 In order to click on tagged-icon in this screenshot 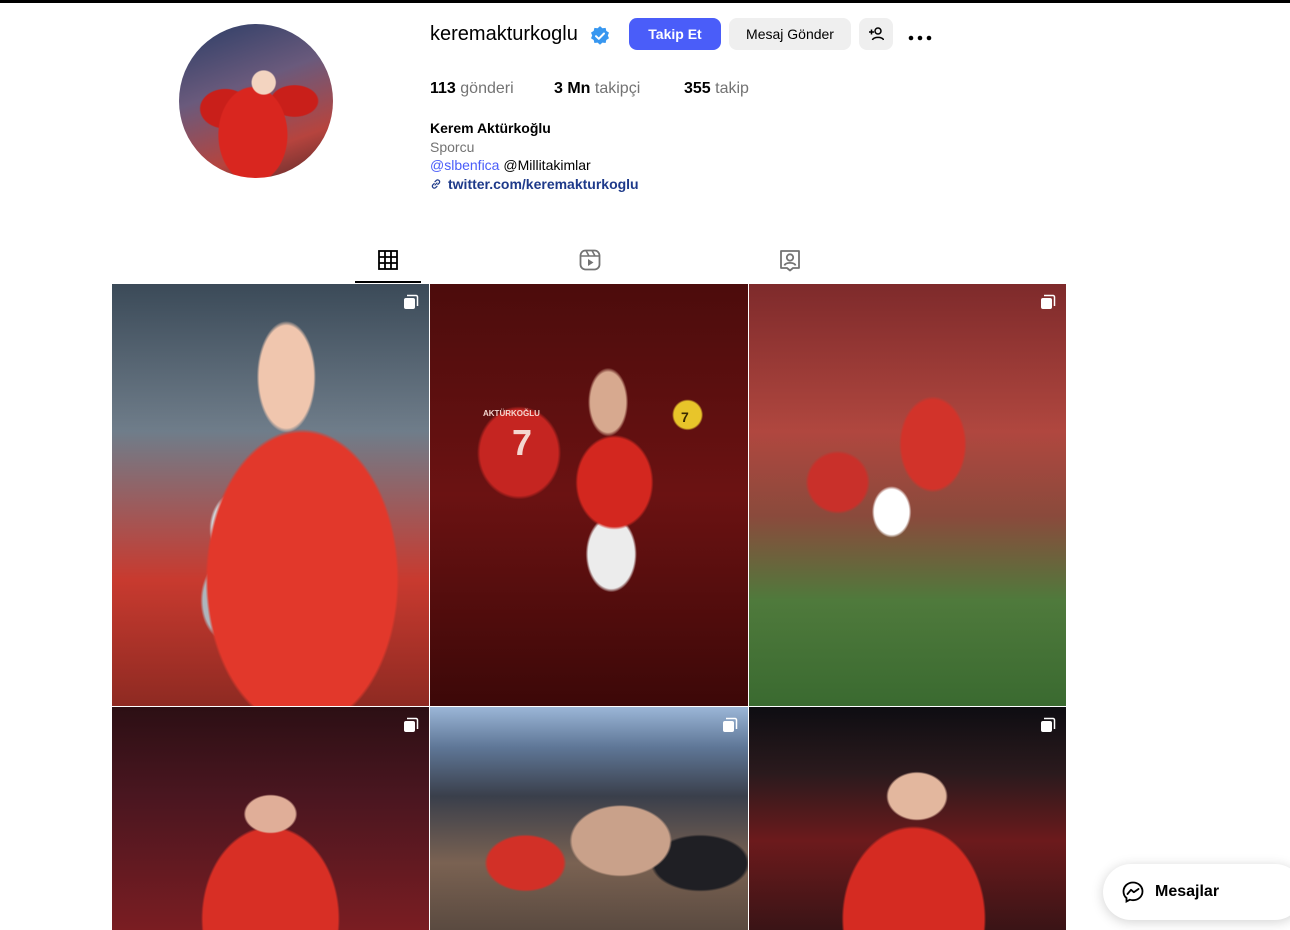, I will do `click(790, 261)`.